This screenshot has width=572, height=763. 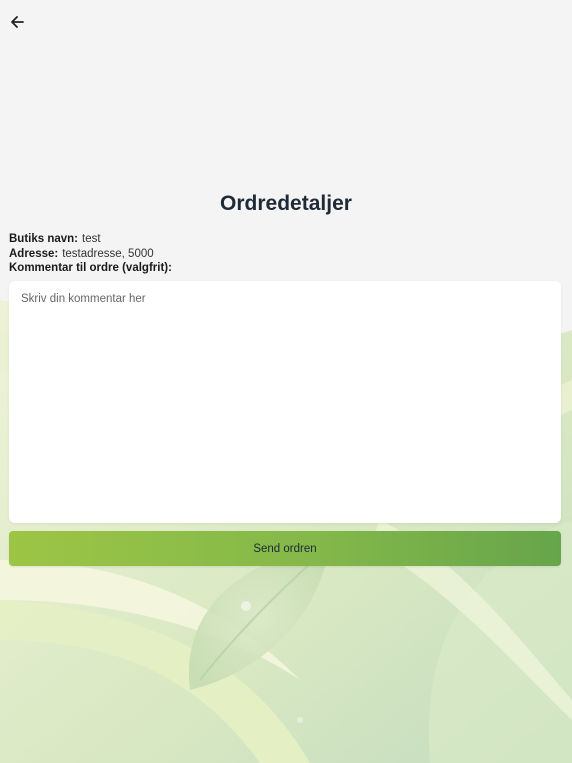 I want to click on comment-label-row: Kommentar til ordre (valgfrit):, so click(x=90, y=268).